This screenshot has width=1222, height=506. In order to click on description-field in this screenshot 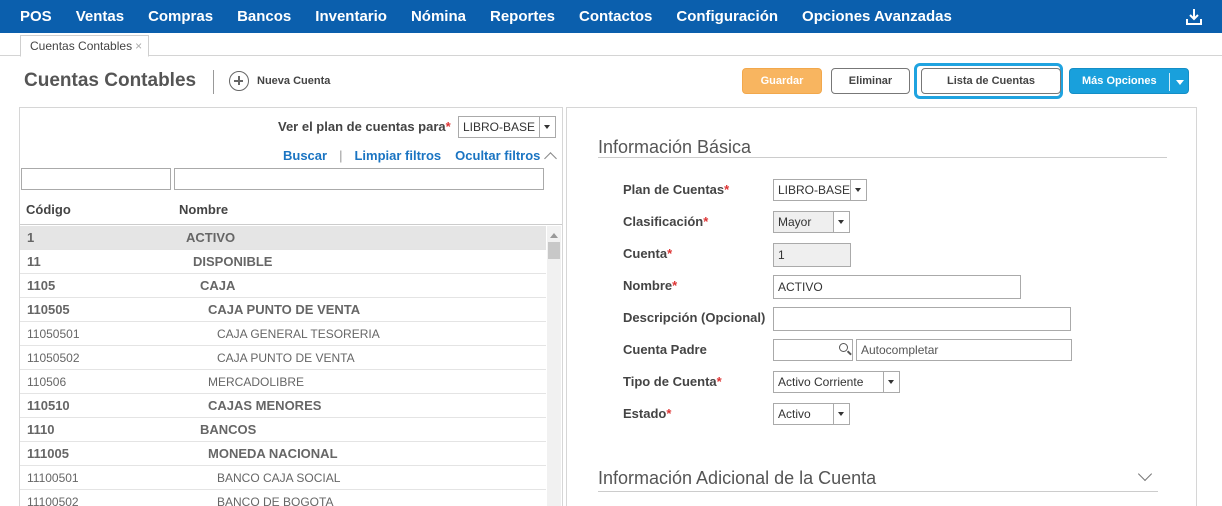, I will do `click(922, 319)`.